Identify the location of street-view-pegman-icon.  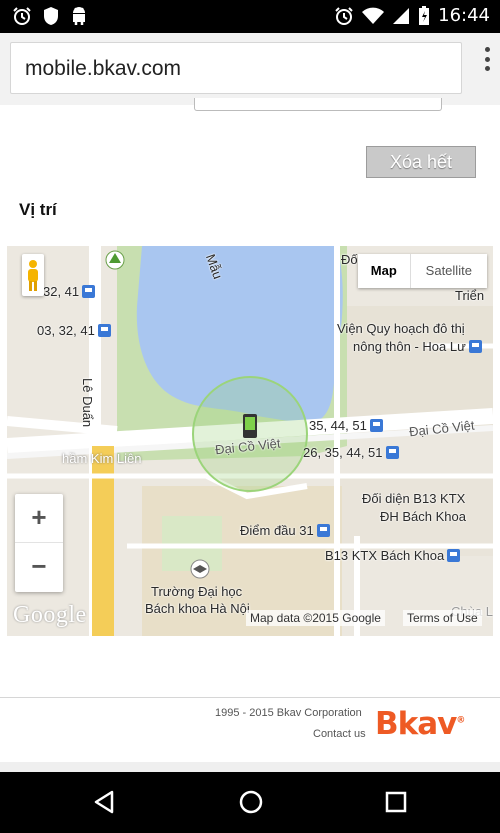
(33, 275).